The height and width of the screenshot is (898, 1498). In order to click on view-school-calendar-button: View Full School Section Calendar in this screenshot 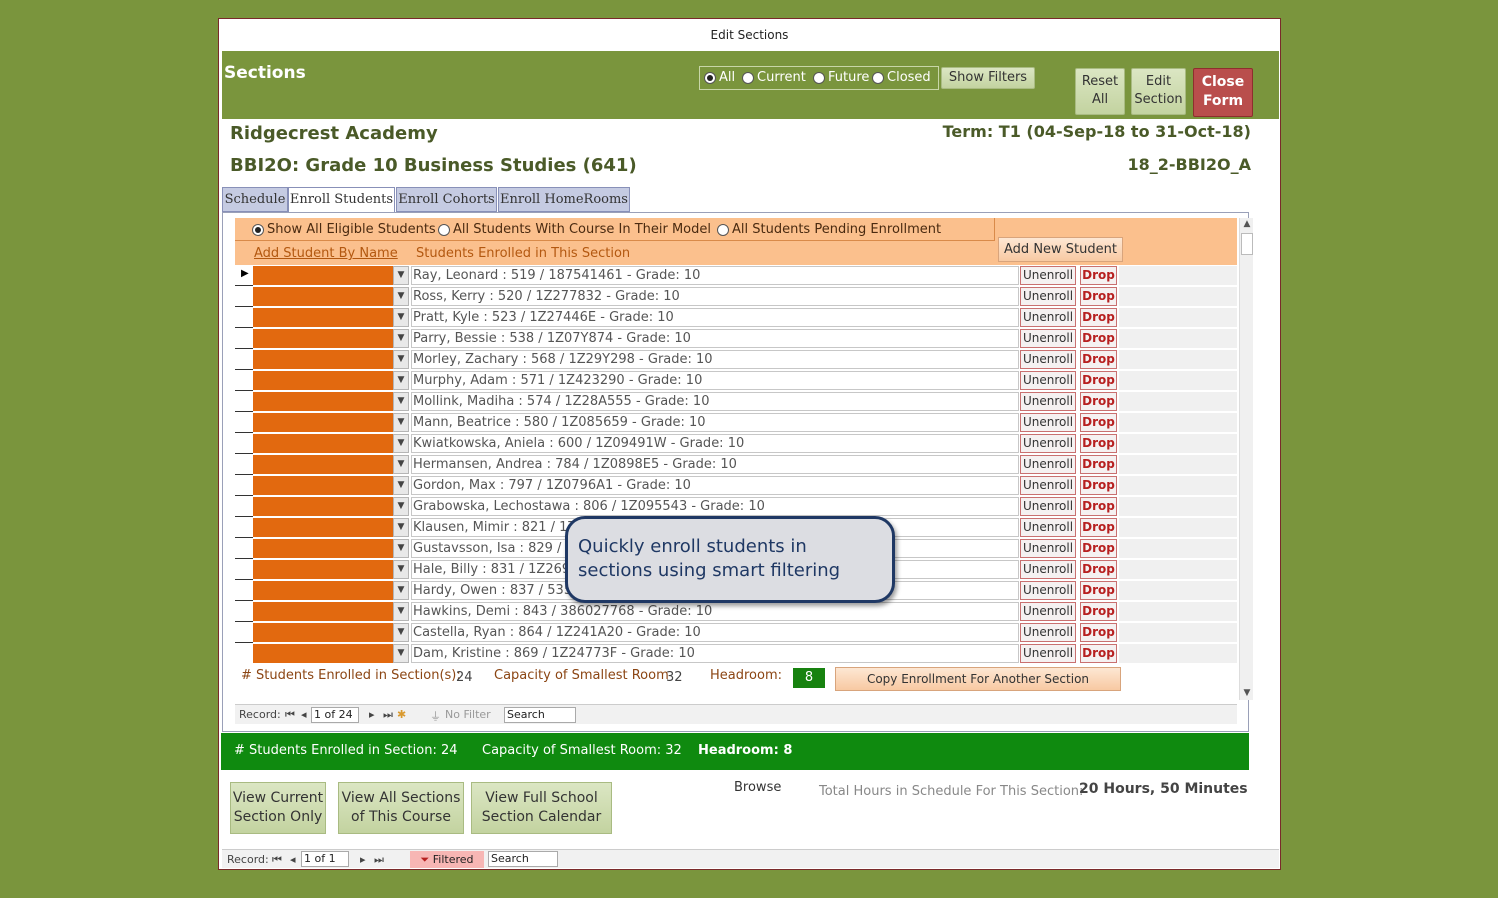, I will do `click(541, 808)`.